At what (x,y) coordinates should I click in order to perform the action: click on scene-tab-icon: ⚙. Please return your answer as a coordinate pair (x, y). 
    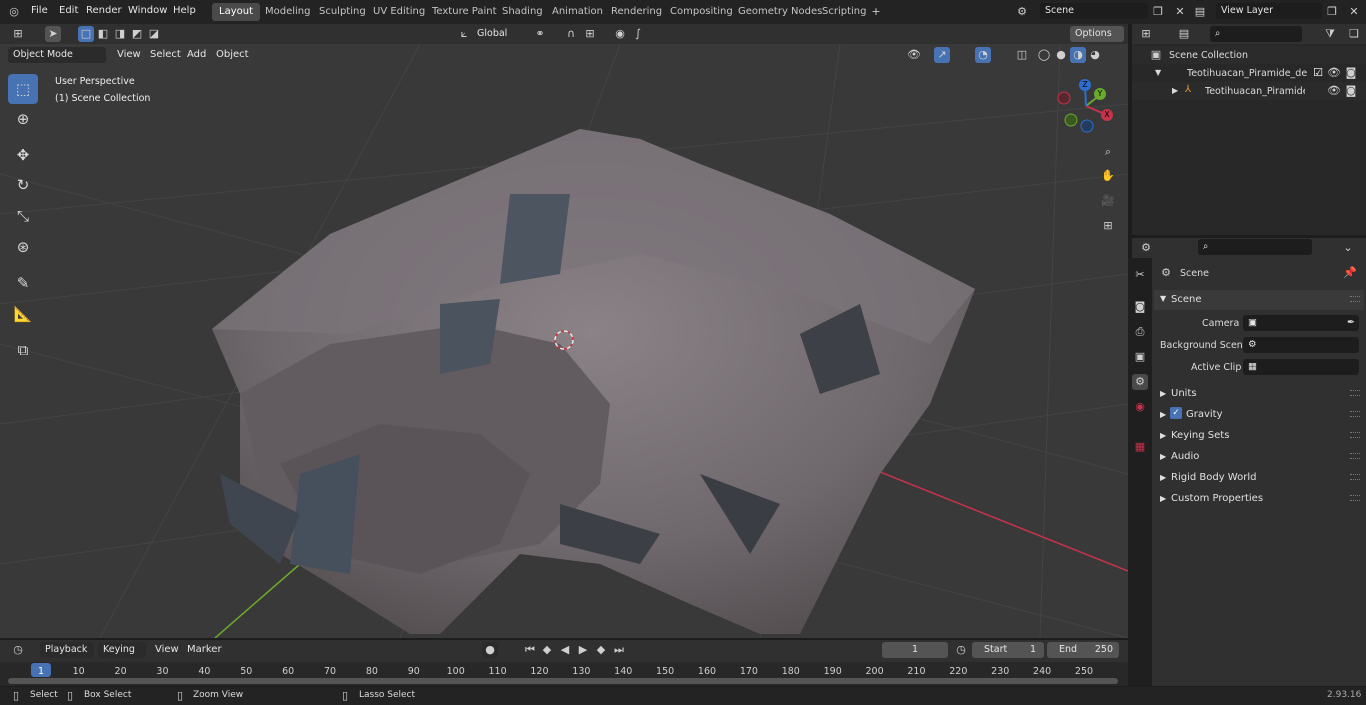
    Looking at the image, I should click on (1140, 382).